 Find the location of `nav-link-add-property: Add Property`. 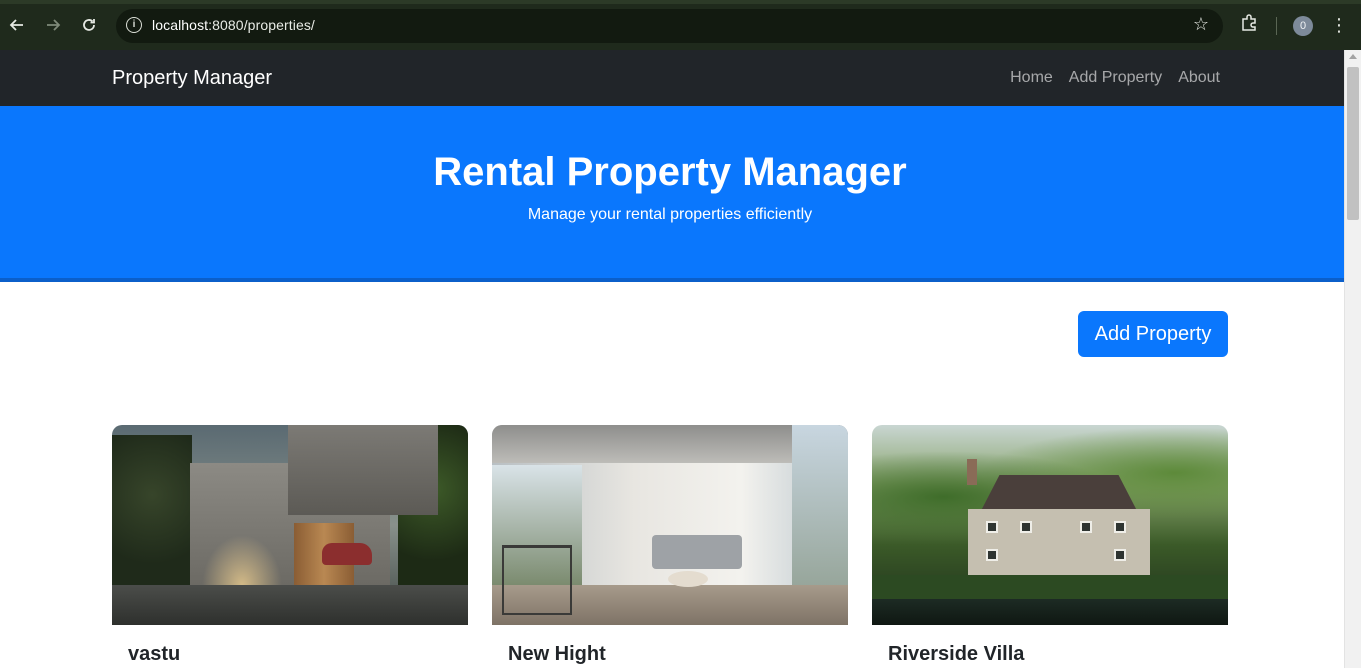

nav-link-add-property: Add Property is located at coordinates (1115, 78).